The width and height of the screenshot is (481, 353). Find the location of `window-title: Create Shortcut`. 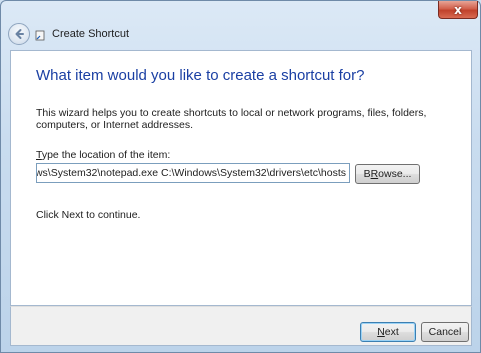

window-title: Create Shortcut is located at coordinates (91, 34).